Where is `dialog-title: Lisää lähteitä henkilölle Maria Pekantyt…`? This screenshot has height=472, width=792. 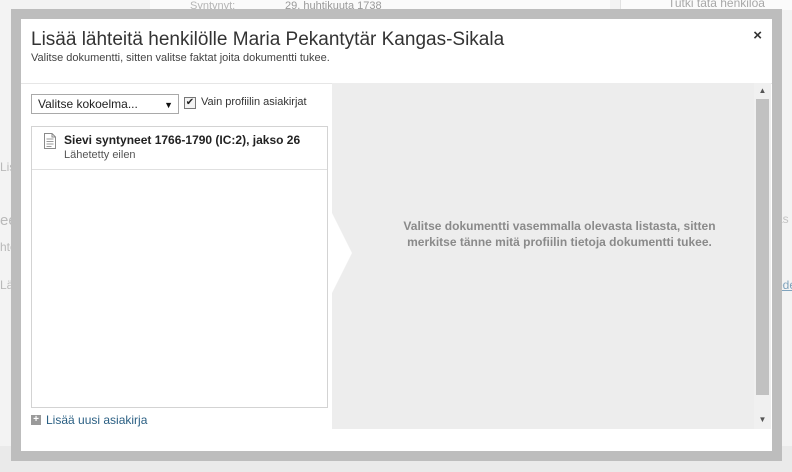 dialog-title: Lisää lähteitä henkilölle Maria Pekantyt… is located at coordinates (268, 39).